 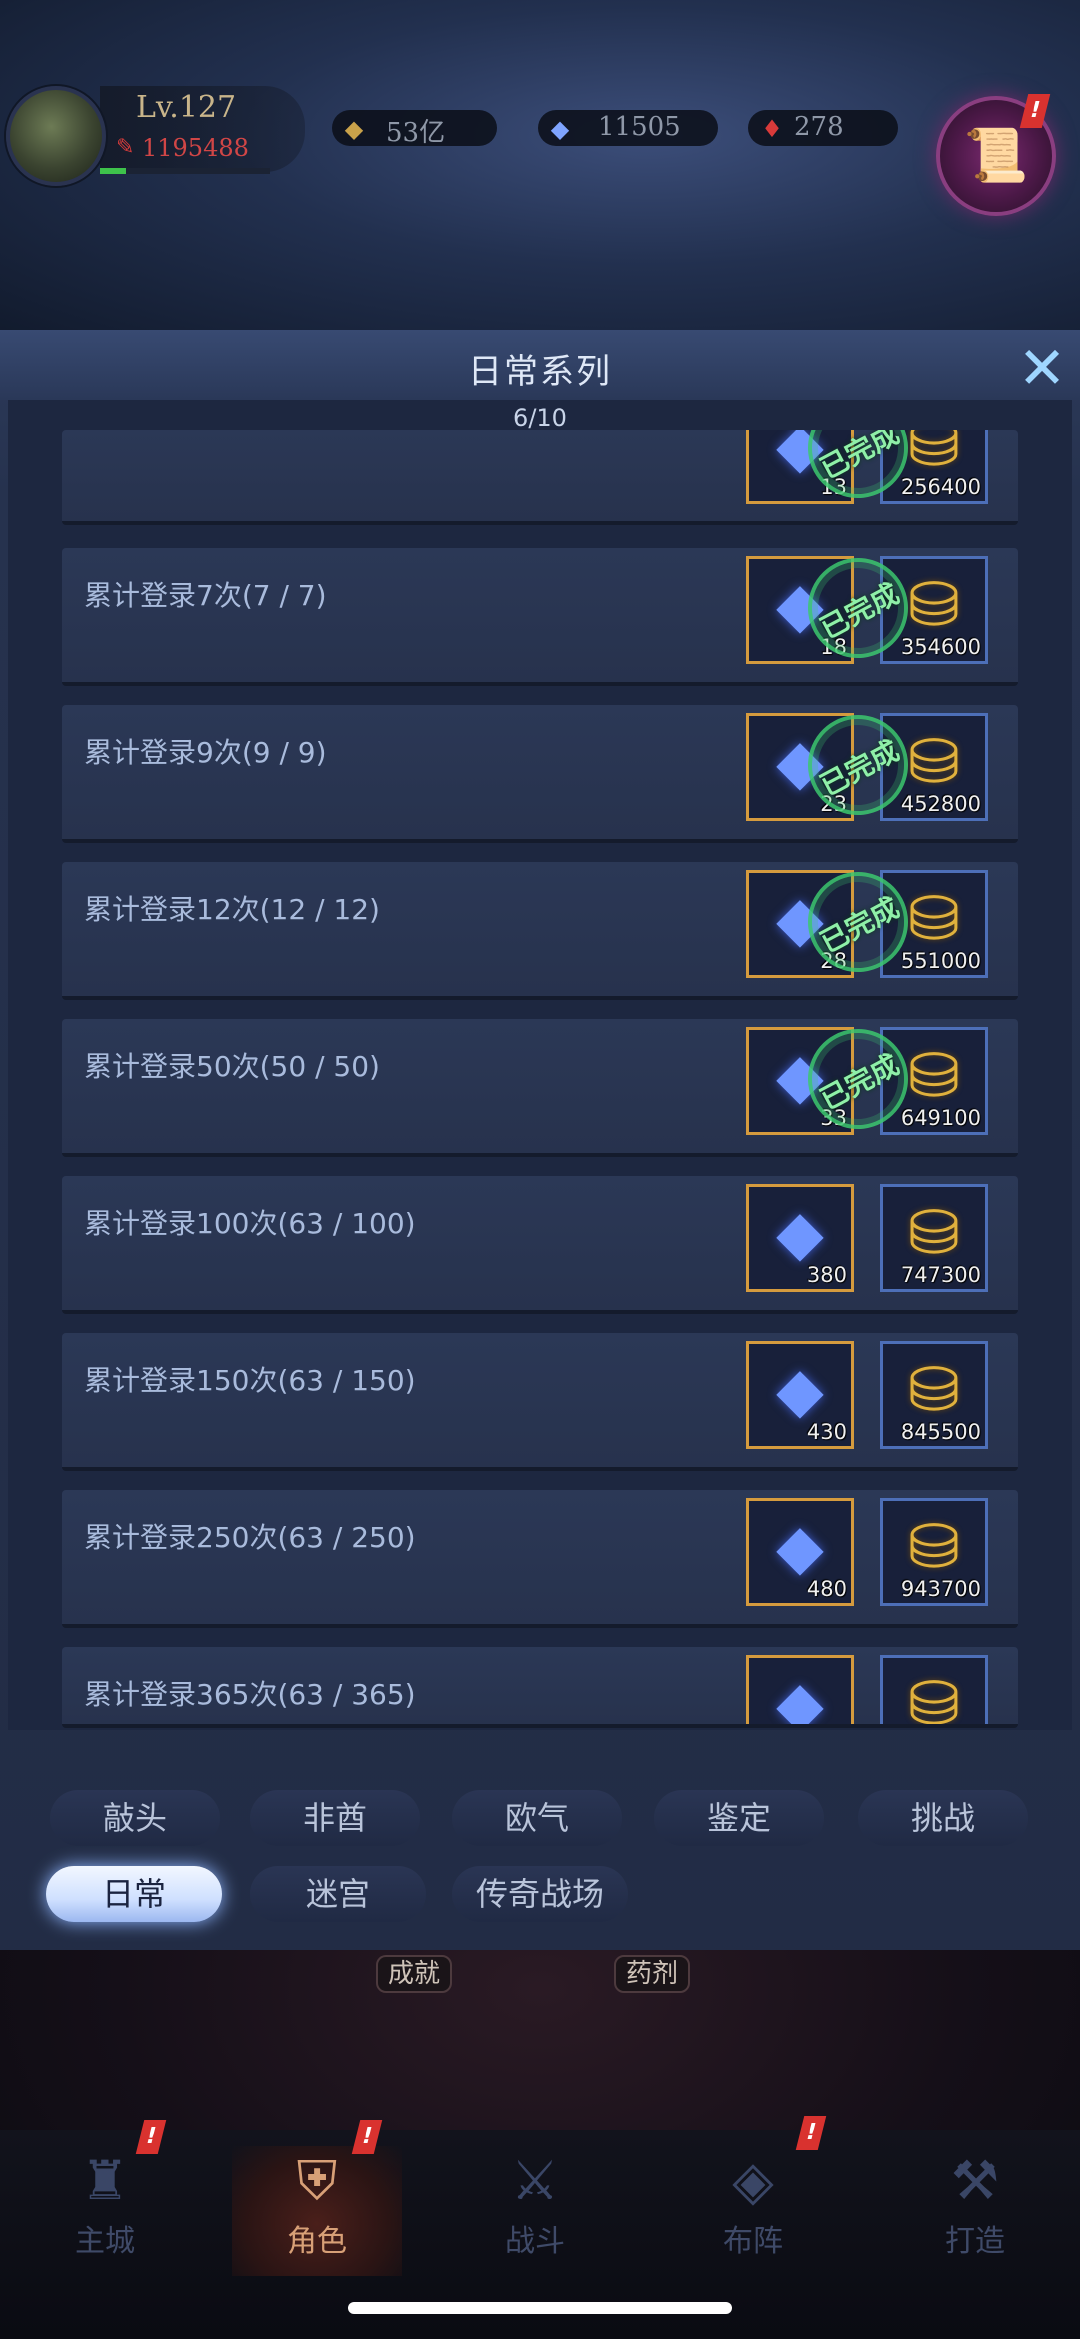 What do you see at coordinates (232, 1066) in the screenshot?
I see `task-label: 累计登录50次(50 / 50)` at bounding box center [232, 1066].